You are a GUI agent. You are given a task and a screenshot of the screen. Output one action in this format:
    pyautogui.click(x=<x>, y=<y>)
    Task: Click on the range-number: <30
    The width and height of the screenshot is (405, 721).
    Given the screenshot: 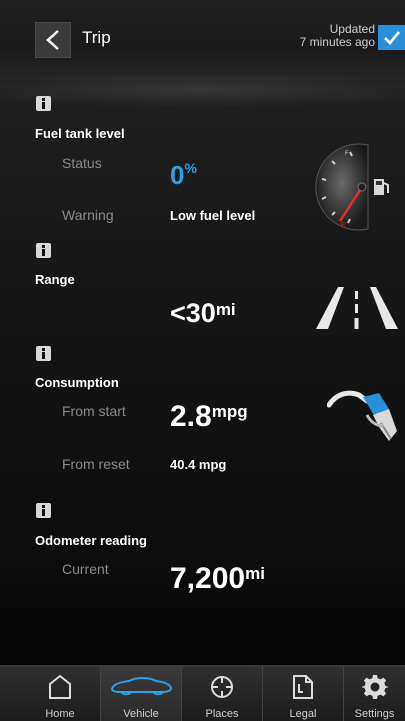 What is the action you would take?
    pyautogui.click(x=193, y=313)
    